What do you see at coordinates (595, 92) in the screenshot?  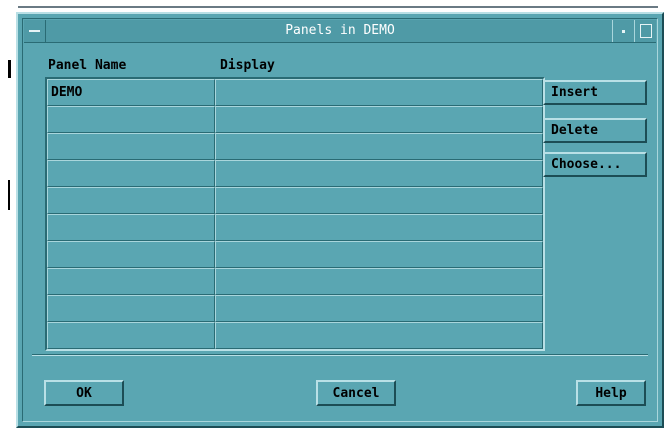 I see `insert-button: Insert` at bounding box center [595, 92].